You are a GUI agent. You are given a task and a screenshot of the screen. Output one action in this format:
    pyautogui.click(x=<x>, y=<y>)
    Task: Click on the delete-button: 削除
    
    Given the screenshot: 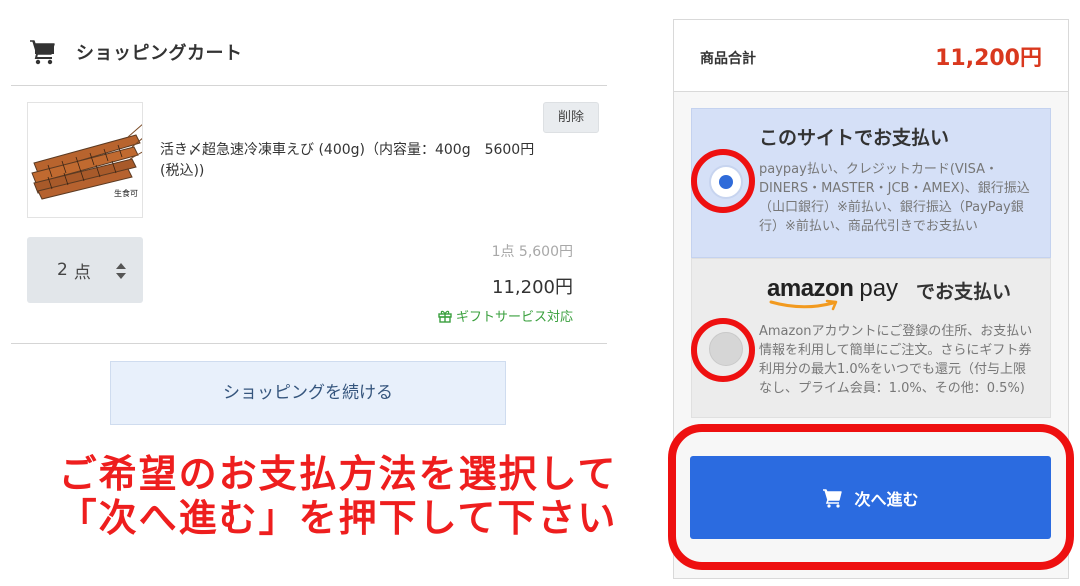 What is the action you would take?
    pyautogui.click(x=571, y=117)
    